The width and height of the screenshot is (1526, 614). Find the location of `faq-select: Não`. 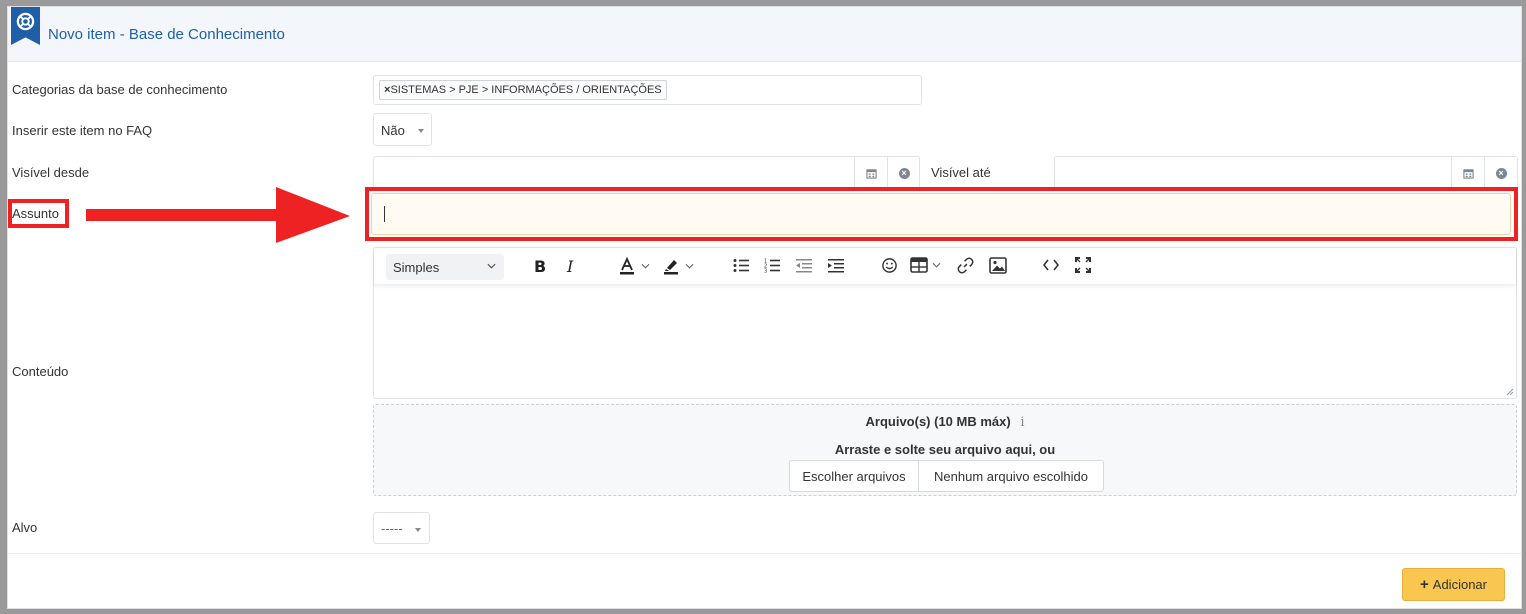

faq-select: Não is located at coordinates (402, 129).